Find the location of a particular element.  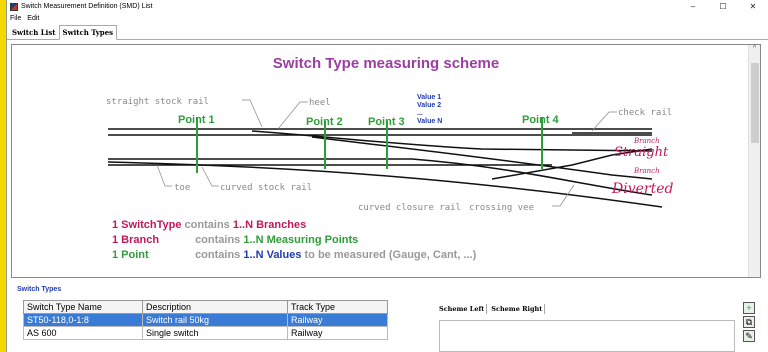

value-1-label: Value 1 is located at coordinates (429, 97).